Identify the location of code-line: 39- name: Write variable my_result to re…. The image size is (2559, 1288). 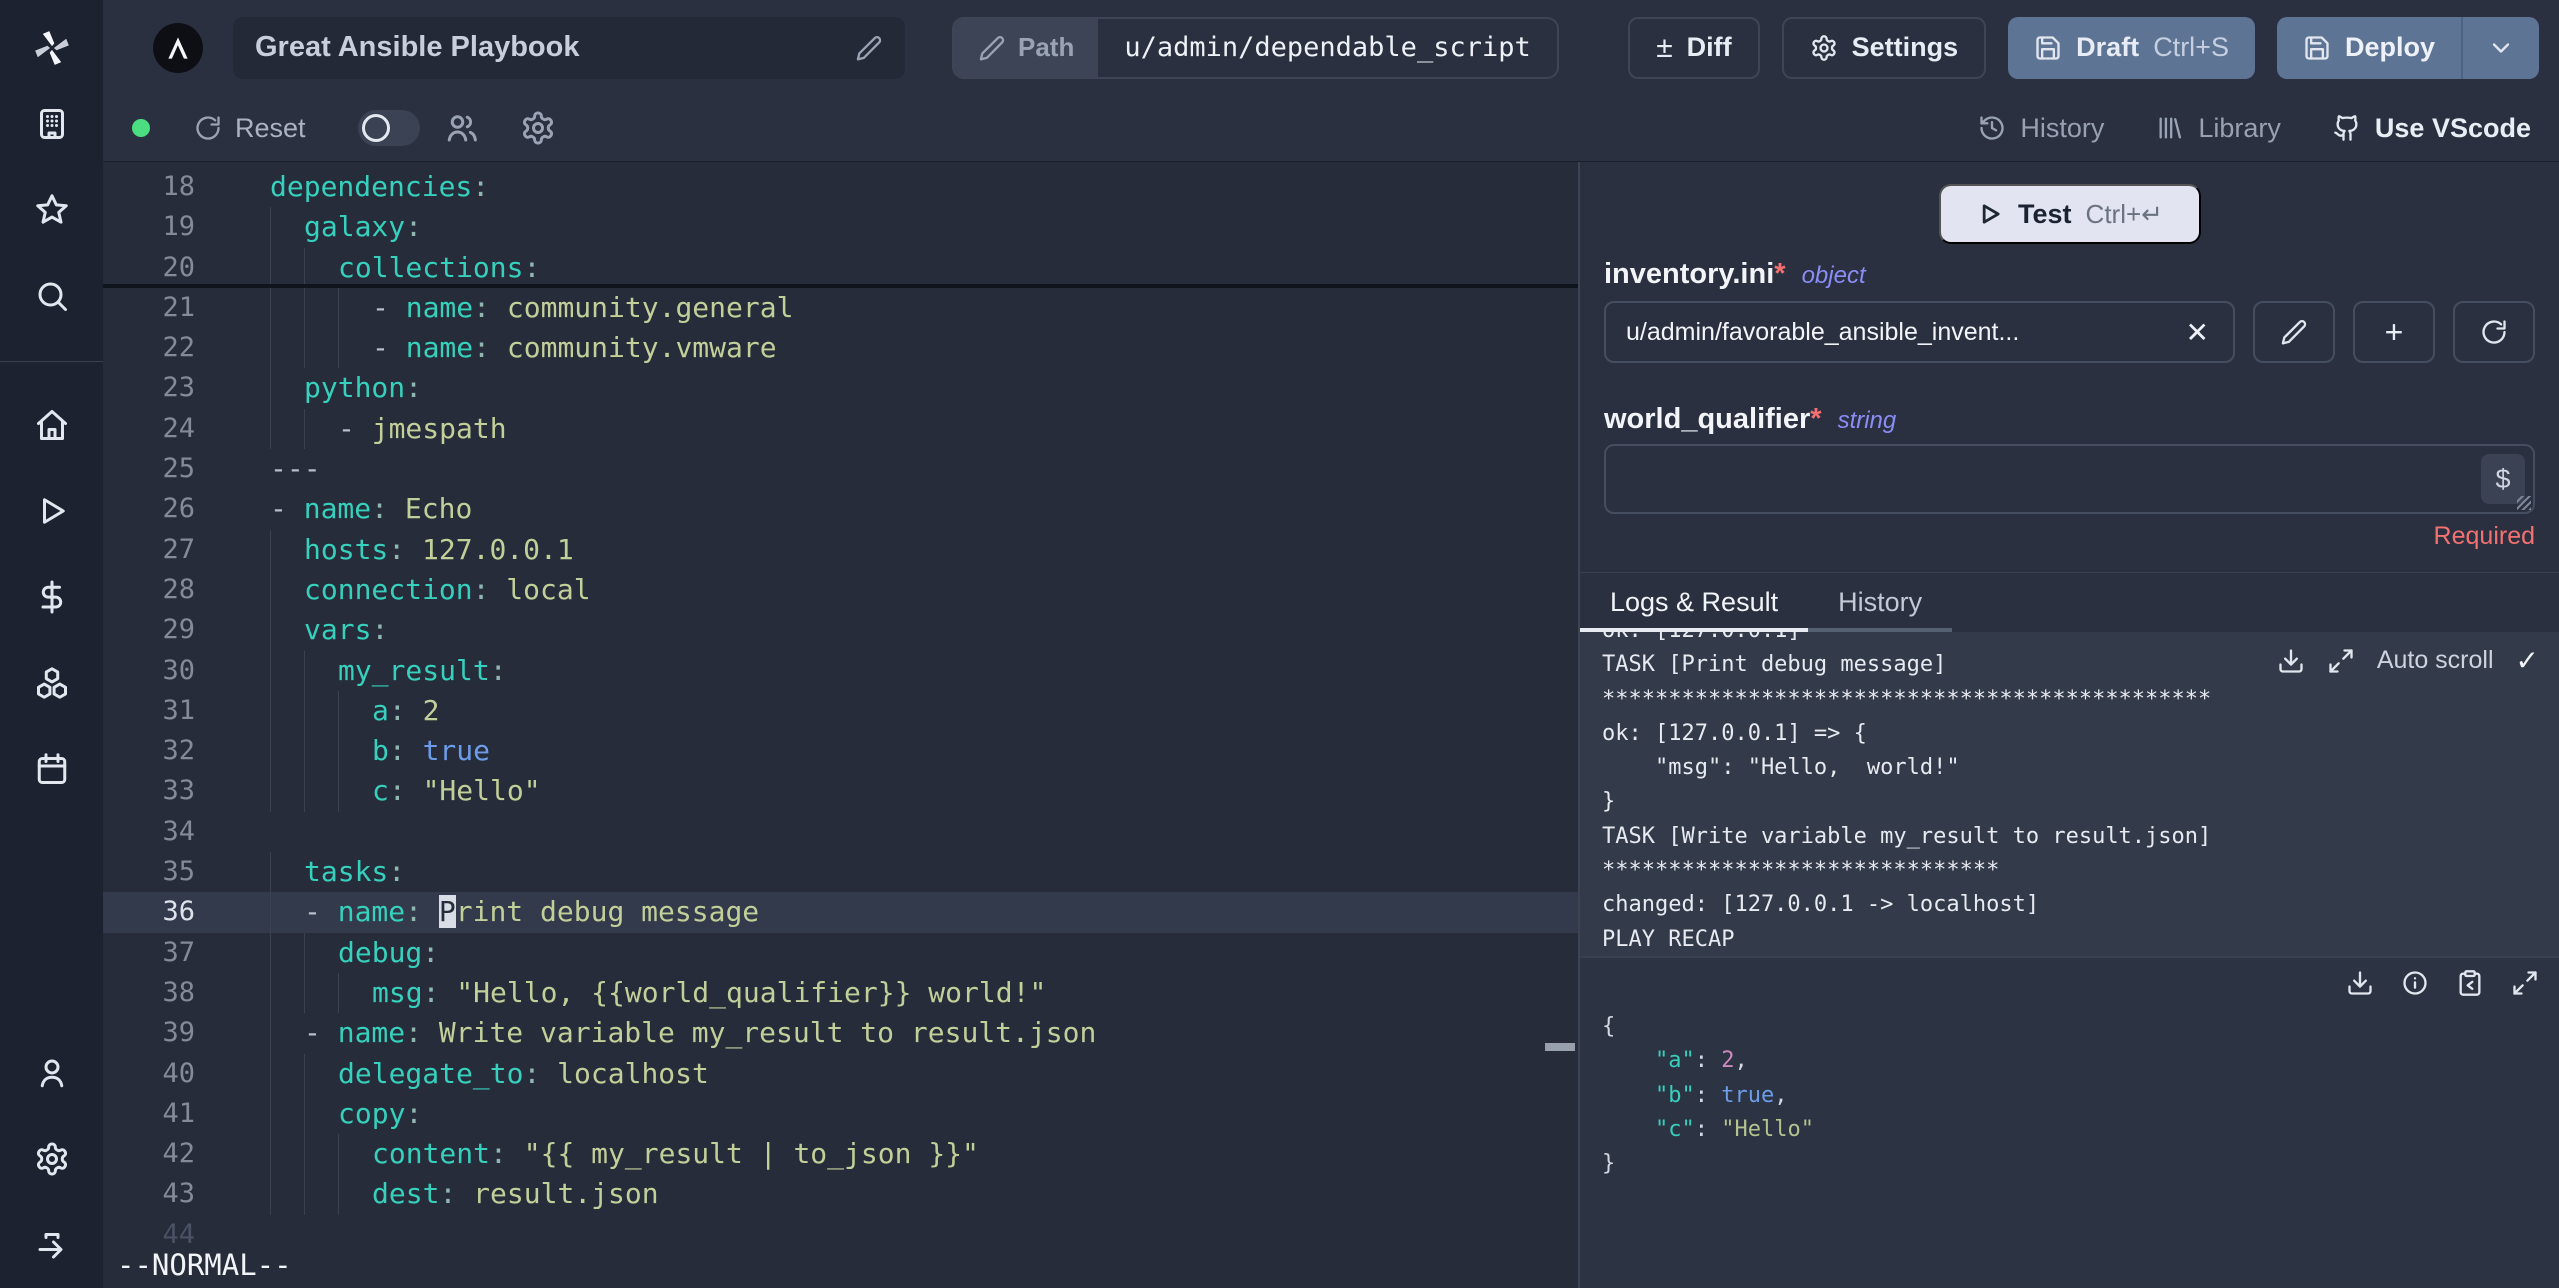
(840, 1033).